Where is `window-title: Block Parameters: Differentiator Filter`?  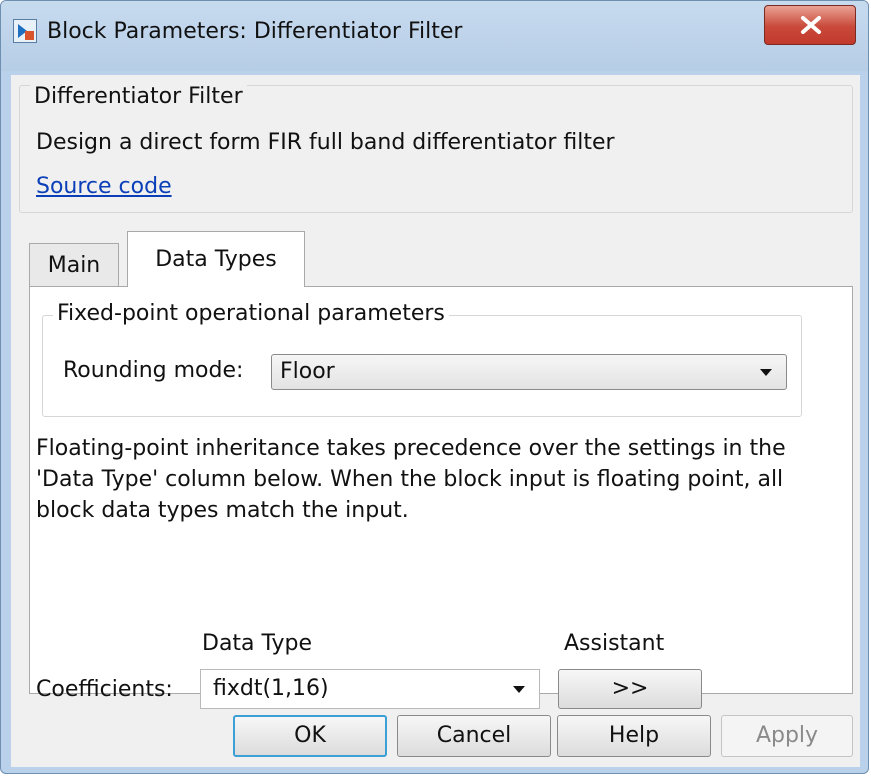
window-title: Block Parameters: Differentiator Filter is located at coordinates (255, 31).